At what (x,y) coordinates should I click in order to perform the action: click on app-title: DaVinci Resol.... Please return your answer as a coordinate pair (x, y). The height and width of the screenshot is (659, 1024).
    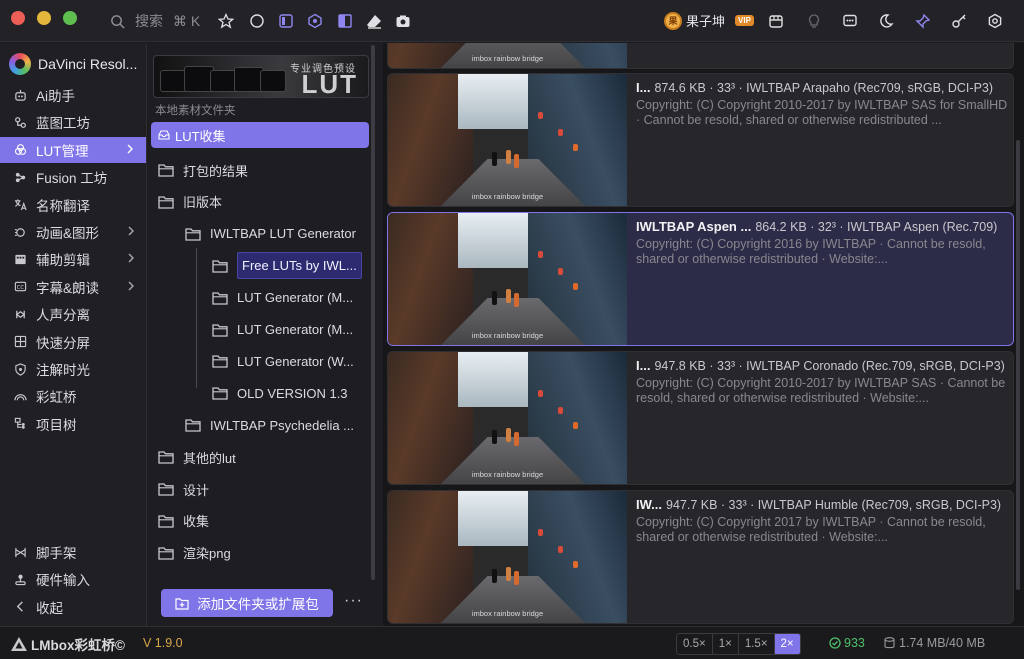
    Looking at the image, I should click on (88, 64).